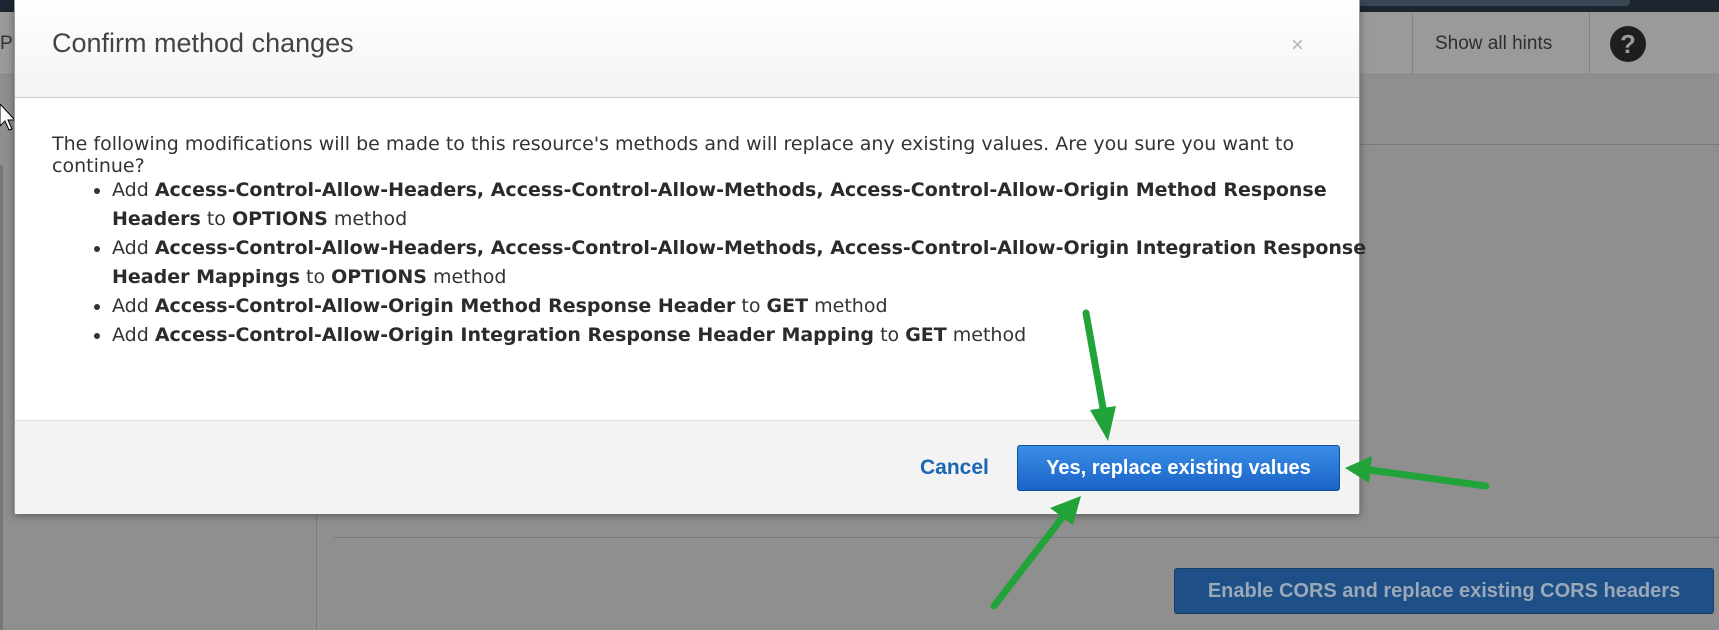  Describe the element at coordinates (1240, 459) in the screenshot. I see `annotation-arrows` at that location.